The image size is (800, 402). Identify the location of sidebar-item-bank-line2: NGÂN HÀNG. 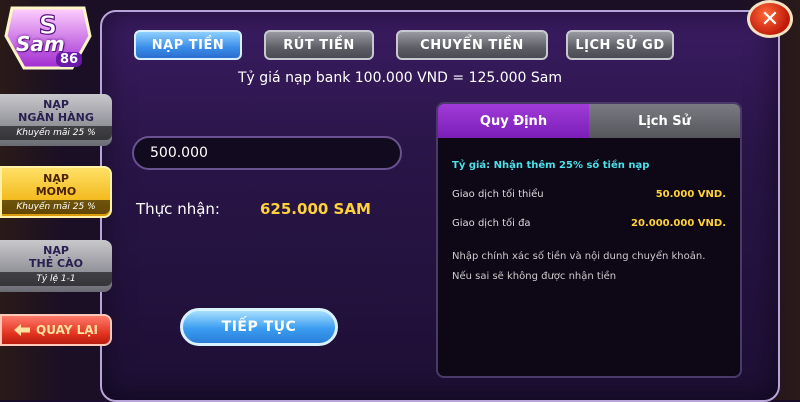
(56, 117).